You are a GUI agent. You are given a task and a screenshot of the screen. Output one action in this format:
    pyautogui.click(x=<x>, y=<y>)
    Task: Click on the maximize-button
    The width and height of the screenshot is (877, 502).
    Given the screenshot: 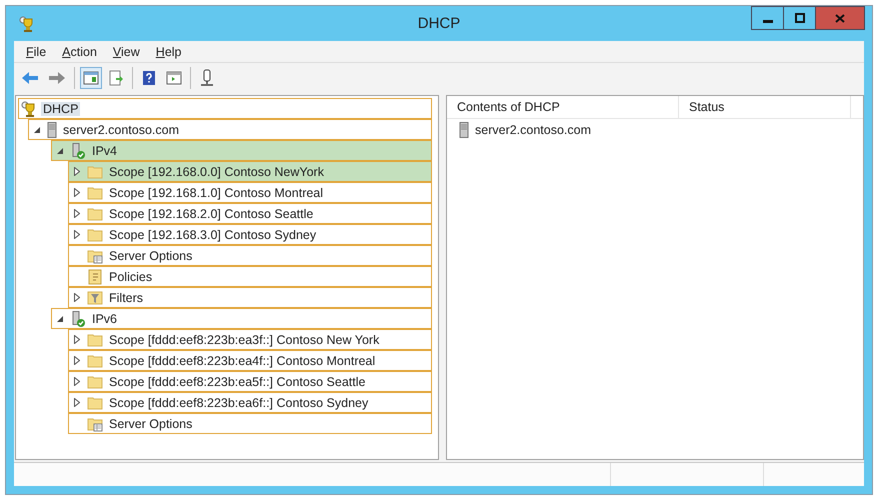 What is the action you would take?
    pyautogui.click(x=799, y=18)
    